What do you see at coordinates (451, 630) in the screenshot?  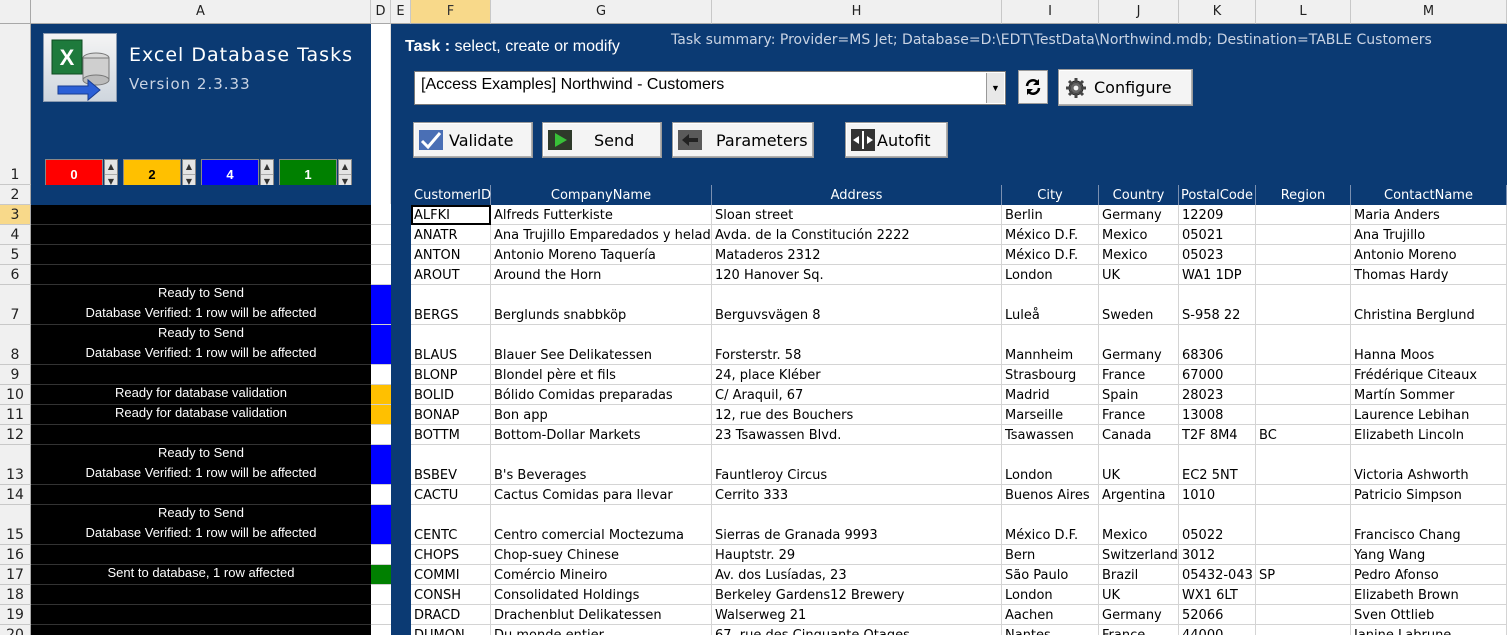 I see `table-cell-customerid: DUMON` at bounding box center [451, 630].